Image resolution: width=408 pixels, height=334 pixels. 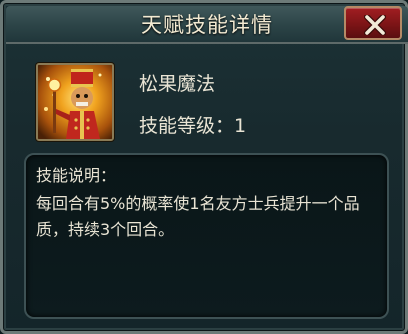 What do you see at coordinates (240, 126) in the screenshot?
I see `skill-level-value: 1` at bounding box center [240, 126].